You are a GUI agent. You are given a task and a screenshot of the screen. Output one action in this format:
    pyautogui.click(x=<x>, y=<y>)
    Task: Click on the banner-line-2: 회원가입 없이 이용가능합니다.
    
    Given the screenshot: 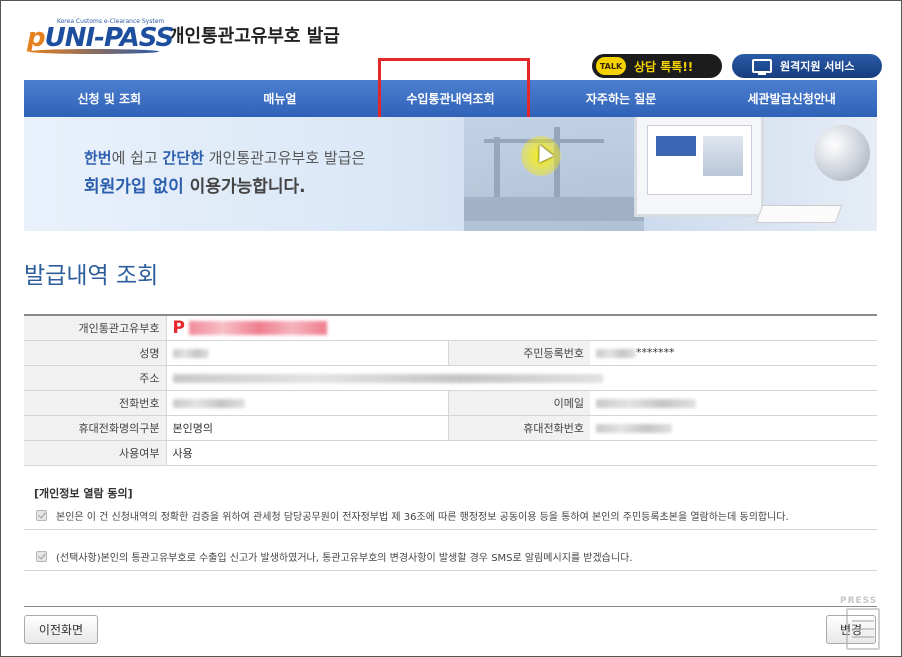 What is the action you would take?
    pyautogui.click(x=195, y=187)
    